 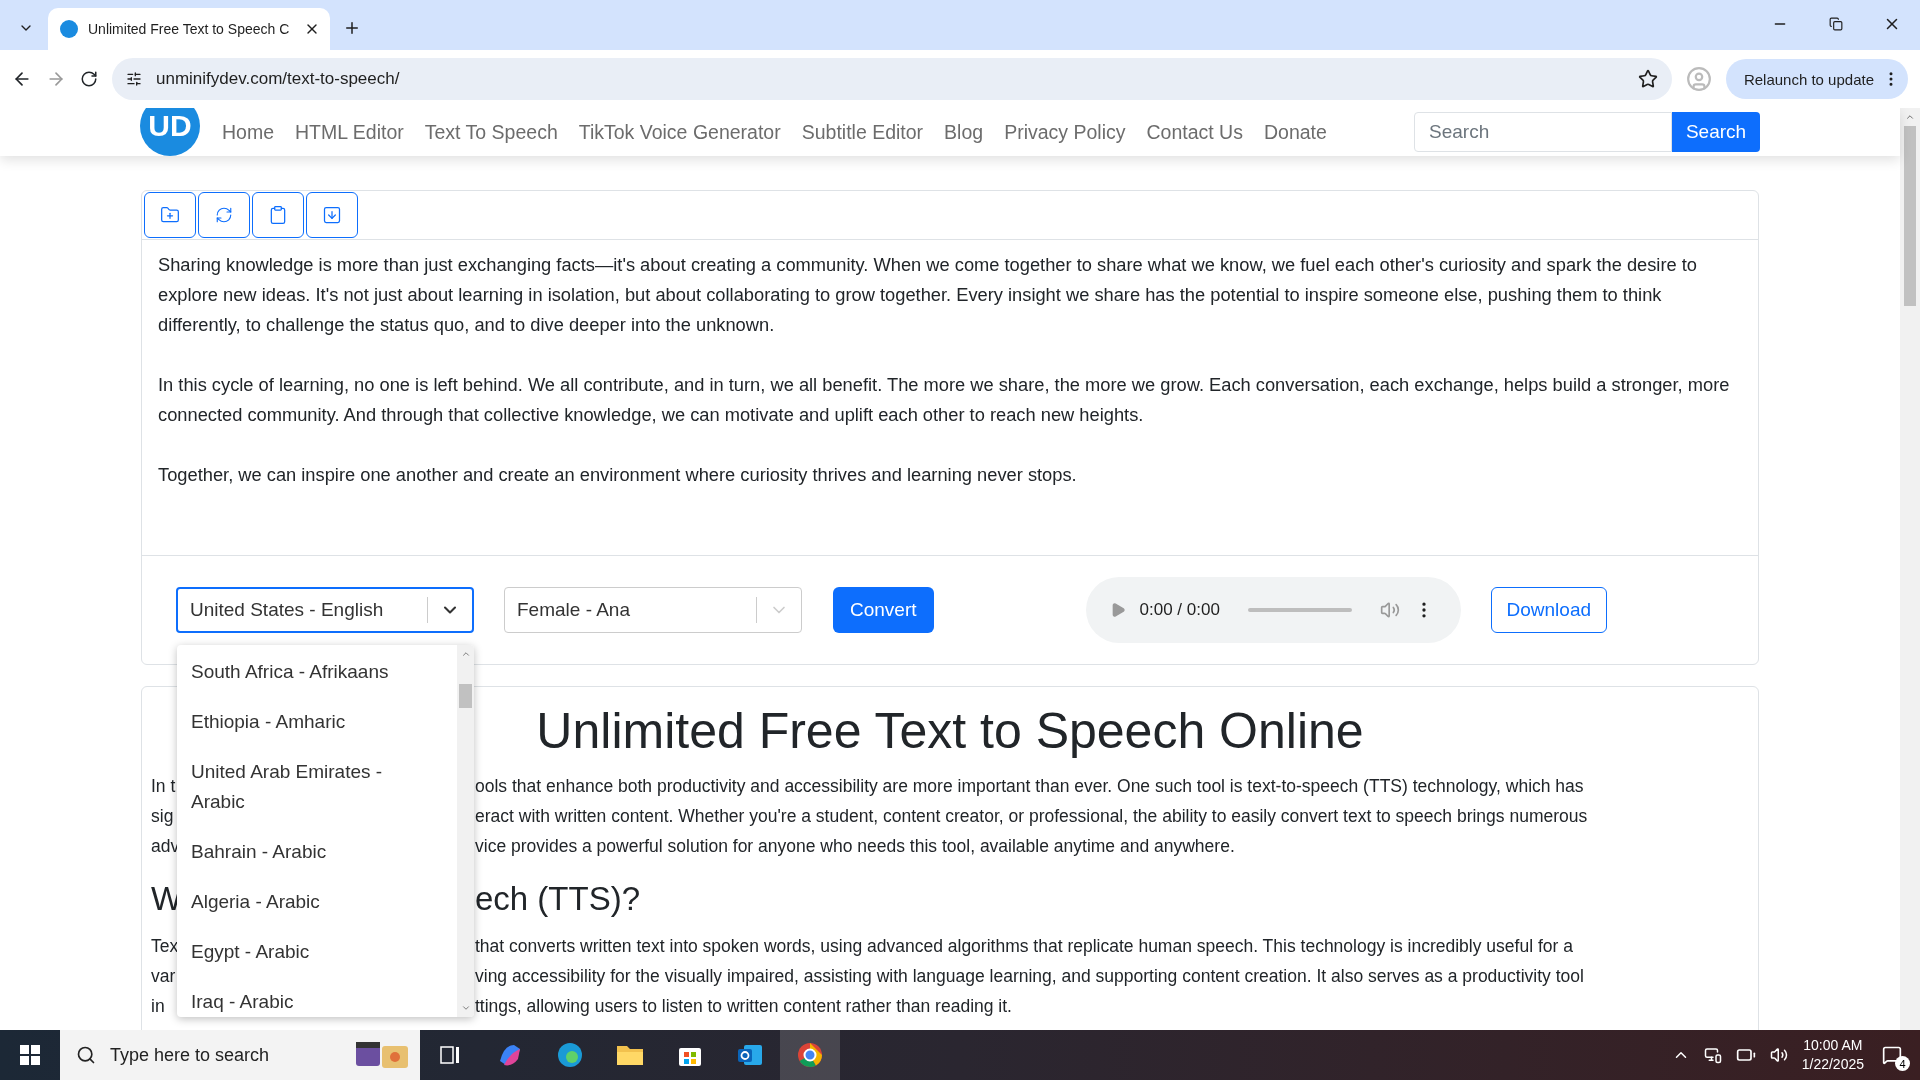 I want to click on bookmark-star-icon, so click(x=1647, y=79).